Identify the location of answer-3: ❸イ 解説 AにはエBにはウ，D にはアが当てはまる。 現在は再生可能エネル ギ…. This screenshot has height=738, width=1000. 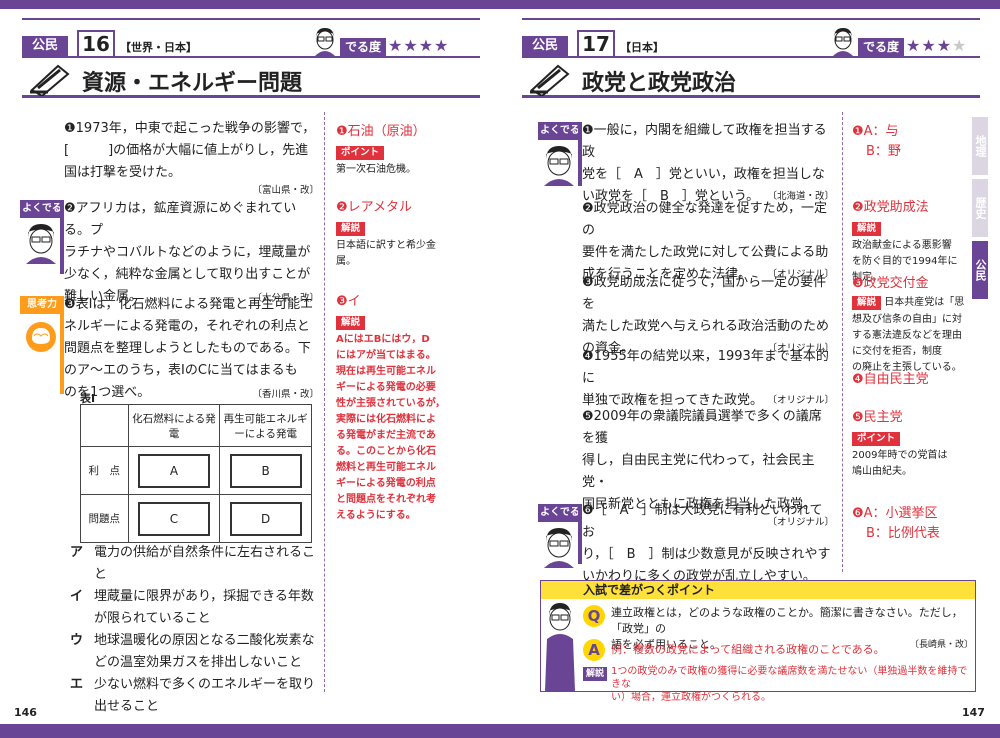
(391, 407).